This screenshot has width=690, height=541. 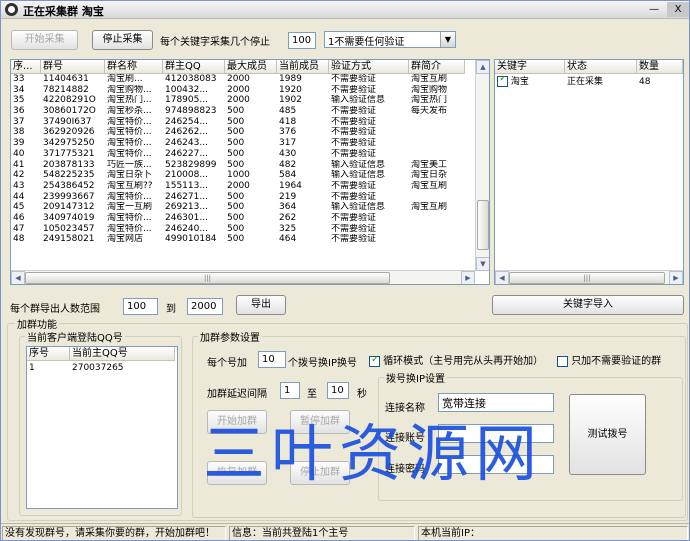 What do you see at coordinates (429, 164) in the screenshot?
I see `table-cell: 淘宝美工` at bounding box center [429, 164].